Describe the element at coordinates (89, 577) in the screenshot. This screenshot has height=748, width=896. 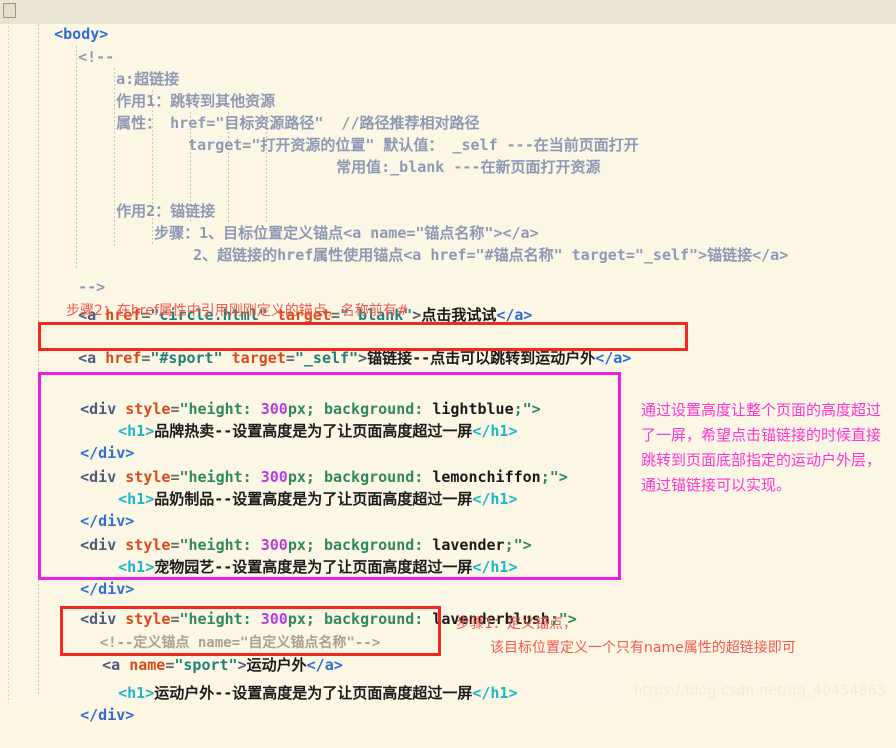
I see `code-line-div-close-2: </div>` at that location.